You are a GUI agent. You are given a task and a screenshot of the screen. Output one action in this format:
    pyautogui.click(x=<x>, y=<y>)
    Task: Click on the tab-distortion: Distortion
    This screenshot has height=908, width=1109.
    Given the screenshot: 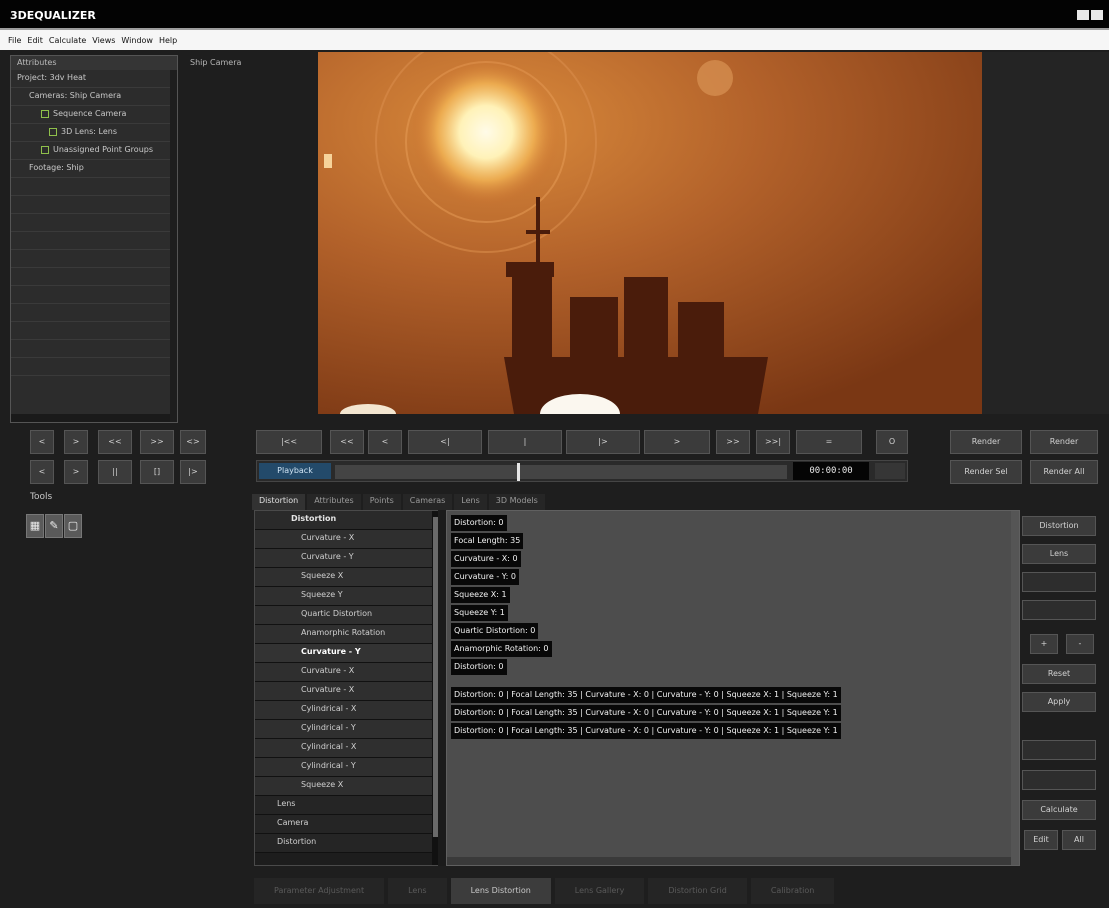 What is the action you would take?
    pyautogui.click(x=279, y=502)
    